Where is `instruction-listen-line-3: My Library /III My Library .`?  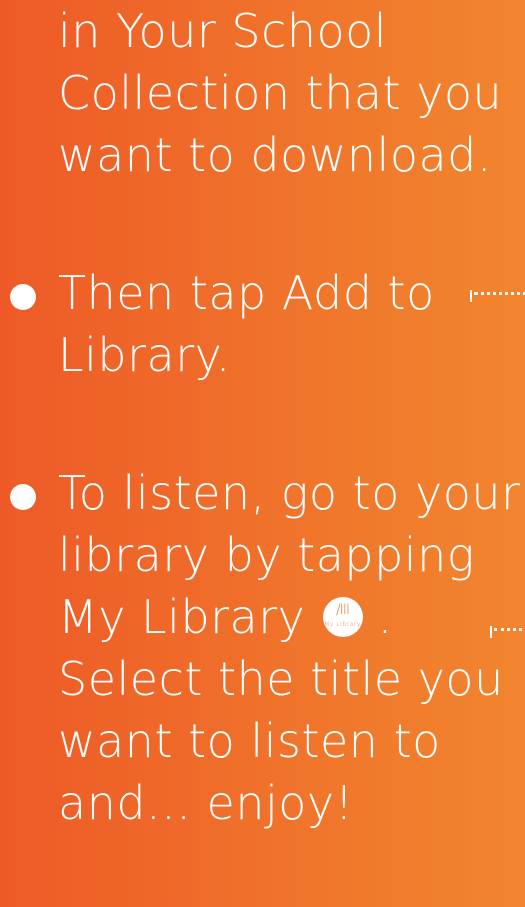
instruction-listen-line-3: My Library /III My Library . is located at coordinates (225, 617).